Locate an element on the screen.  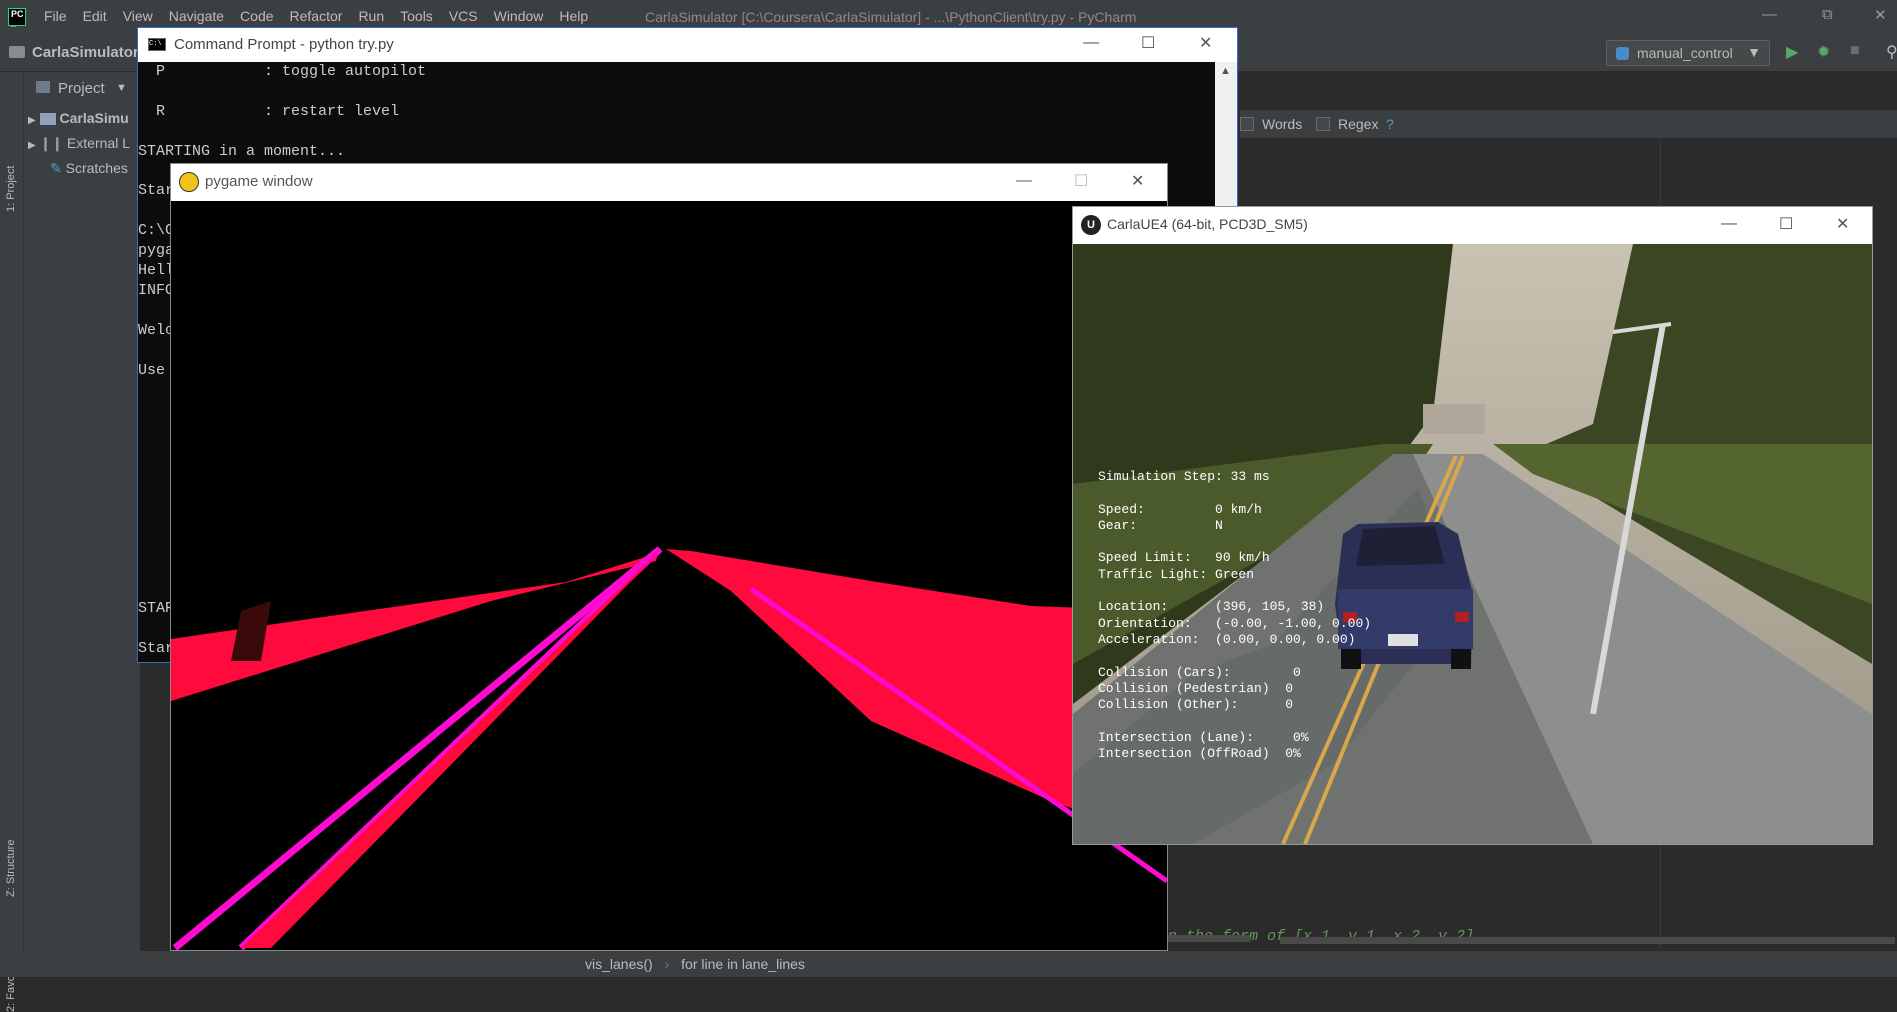
pygame-close-icon: ✕ is located at coordinates (1137, 181).